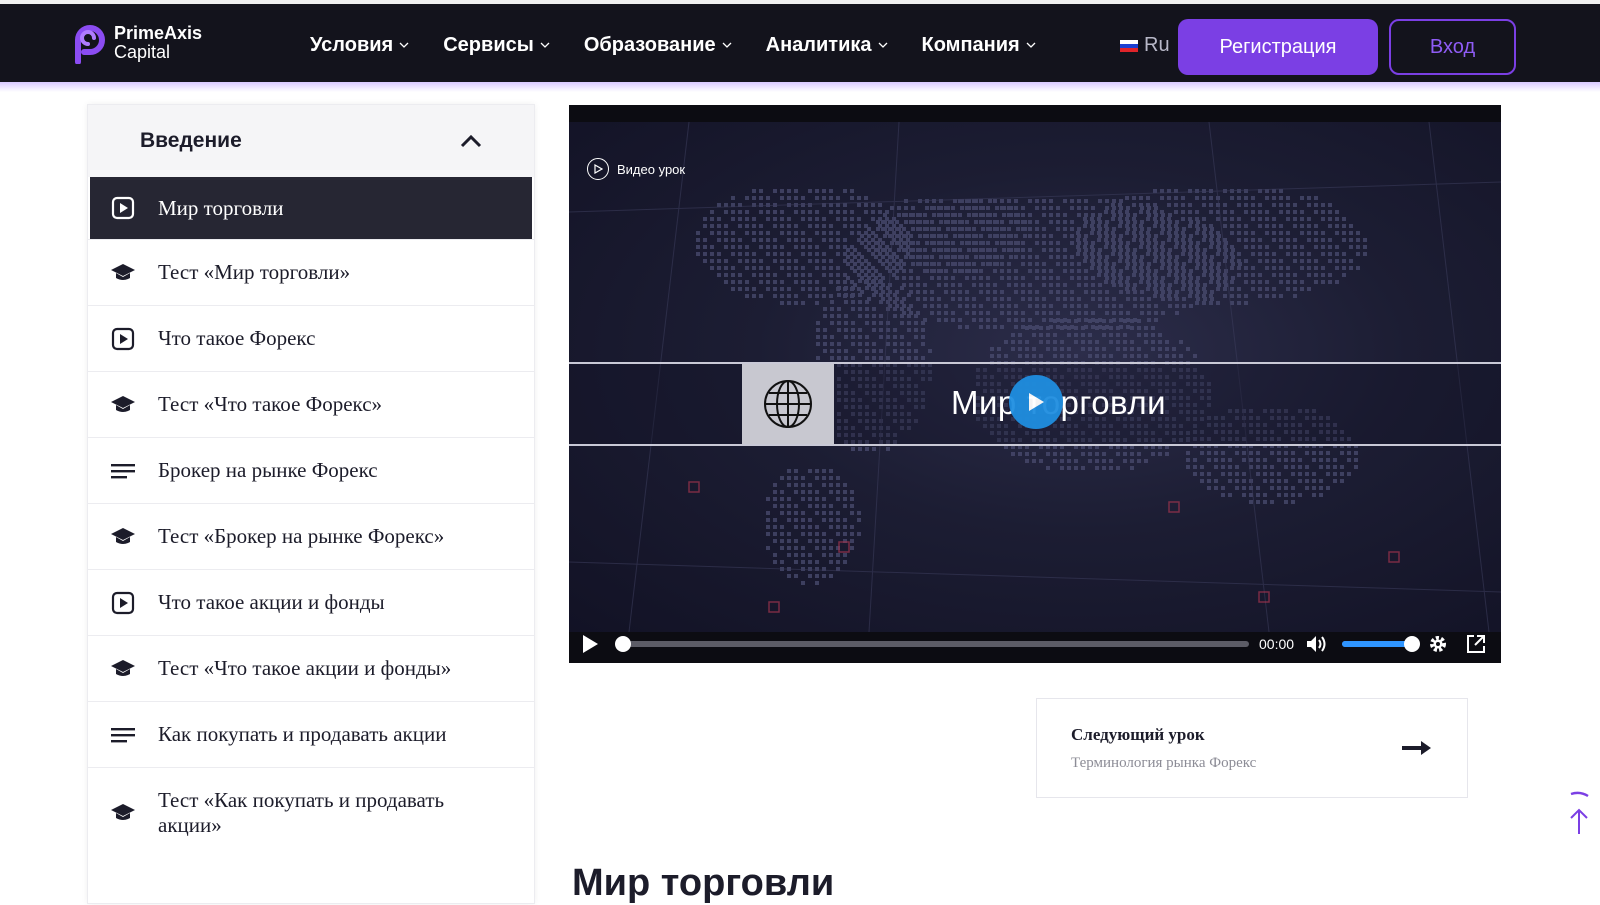 The height and width of the screenshot is (905, 1600). I want to click on lesson-label: Что такое акции и фонды, so click(271, 602).